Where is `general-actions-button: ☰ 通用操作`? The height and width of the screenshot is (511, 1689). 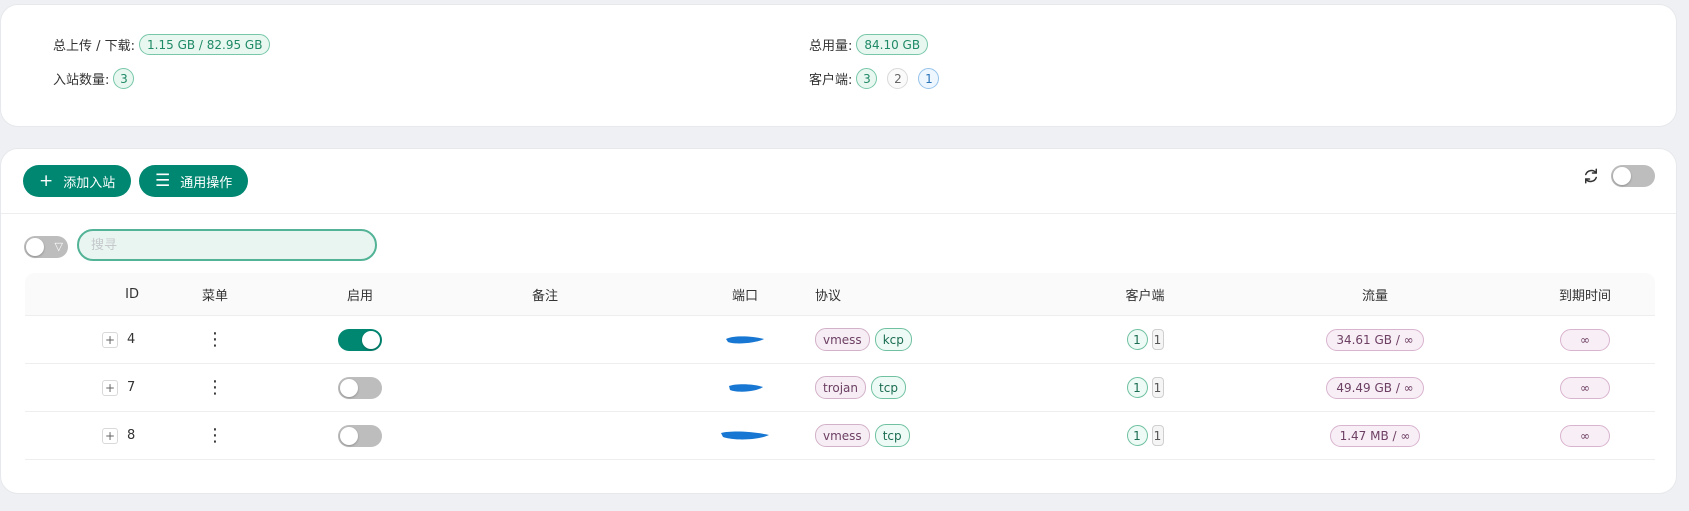
general-actions-button: ☰ 通用操作 is located at coordinates (194, 181).